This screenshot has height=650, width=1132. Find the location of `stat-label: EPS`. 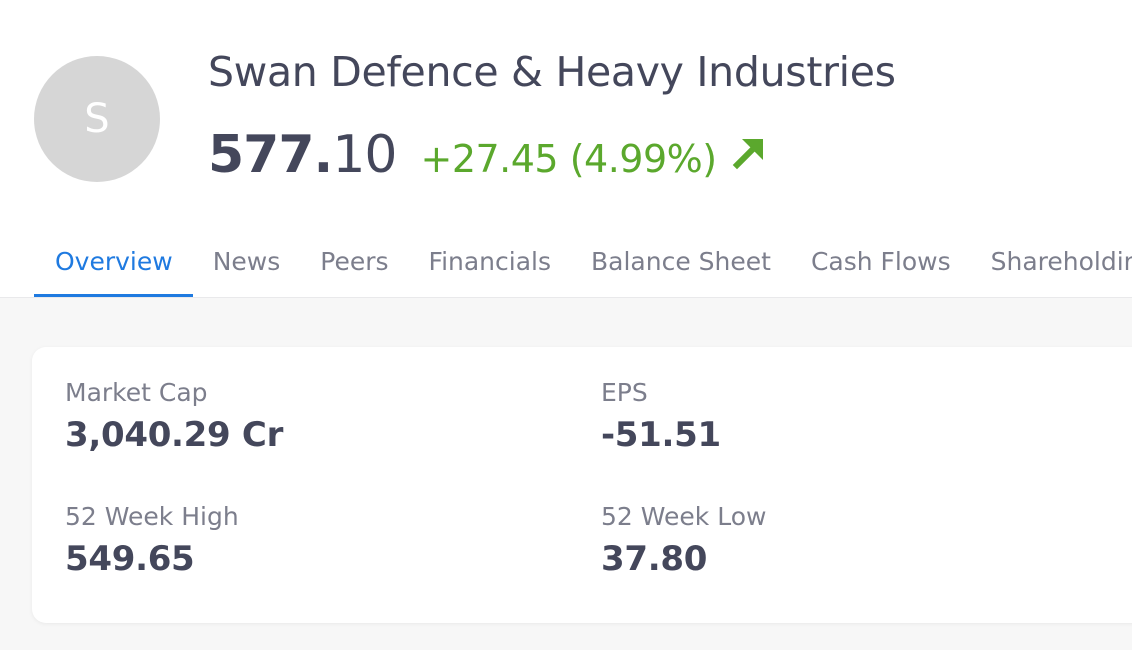

stat-label: EPS is located at coordinates (624, 392).